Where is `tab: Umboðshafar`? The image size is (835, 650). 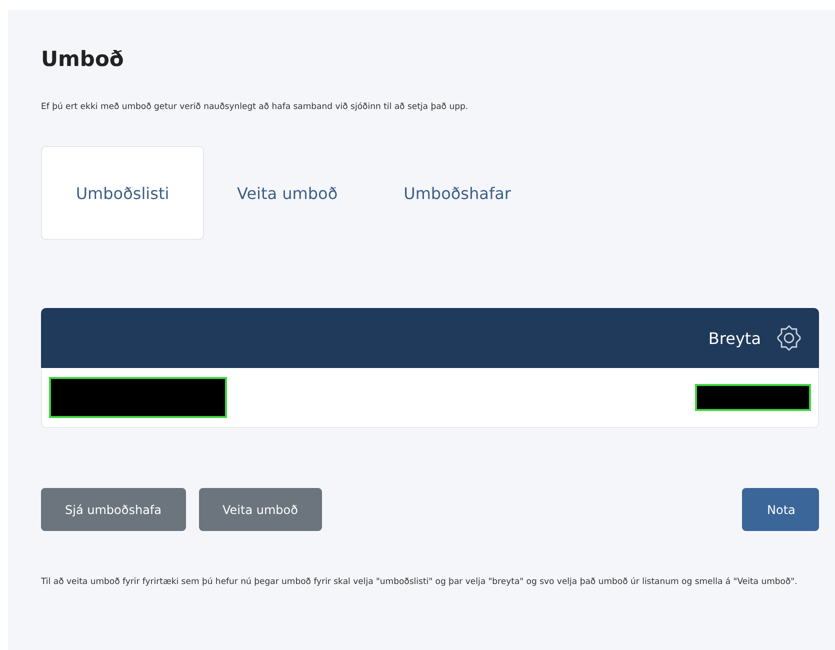
tab: Umboðshafar is located at coordinates (457, 193).